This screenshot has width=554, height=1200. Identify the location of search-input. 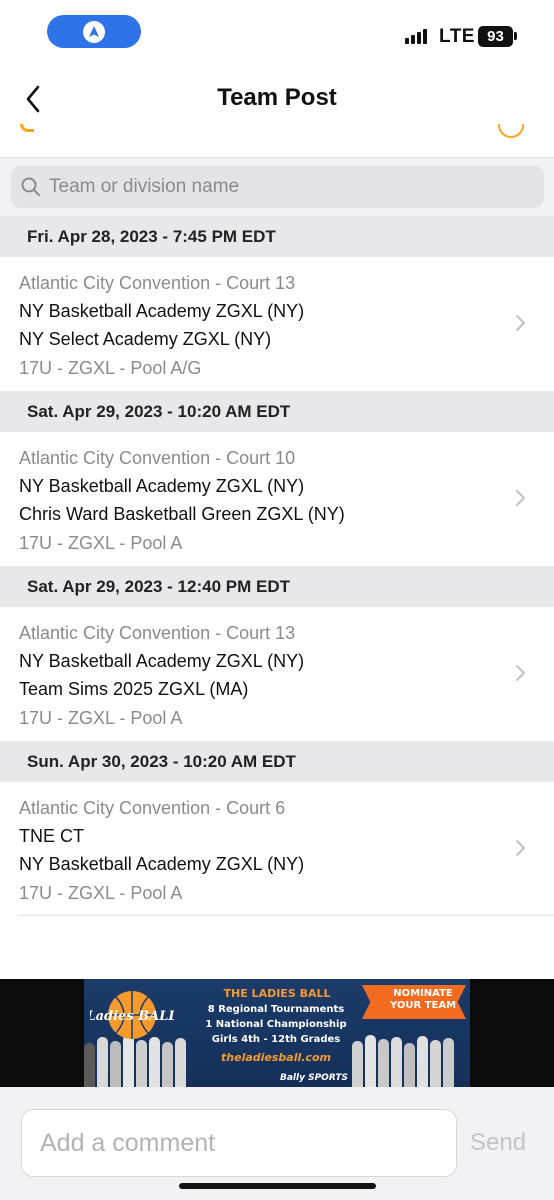
(289, 187).